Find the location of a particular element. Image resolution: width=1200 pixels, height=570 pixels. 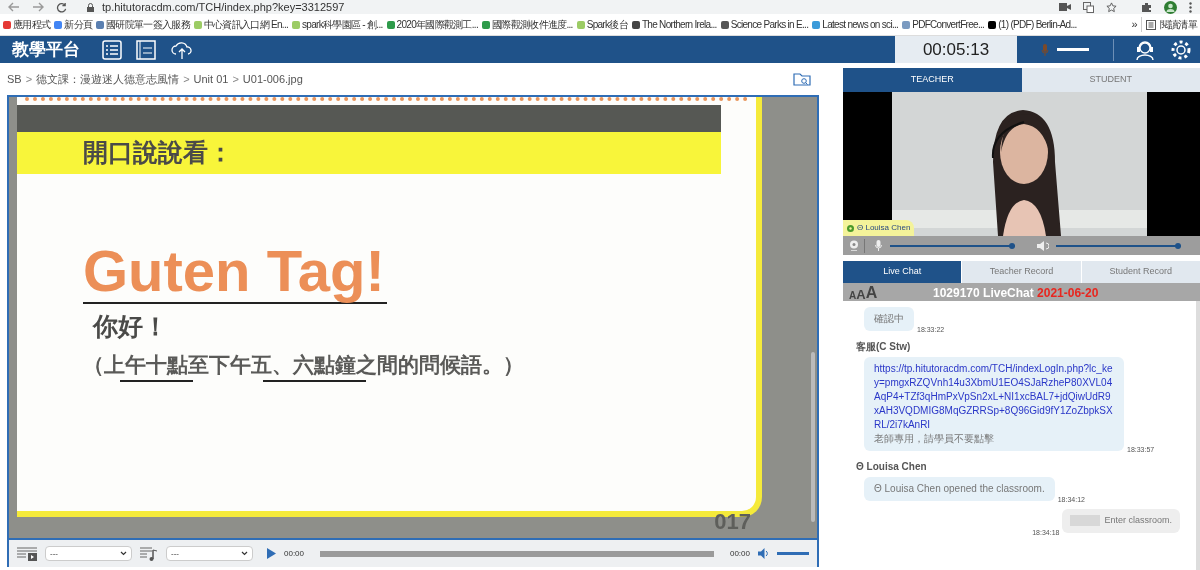

name-tag: Θ Louisa Chen is located at coordinates (879, 228).